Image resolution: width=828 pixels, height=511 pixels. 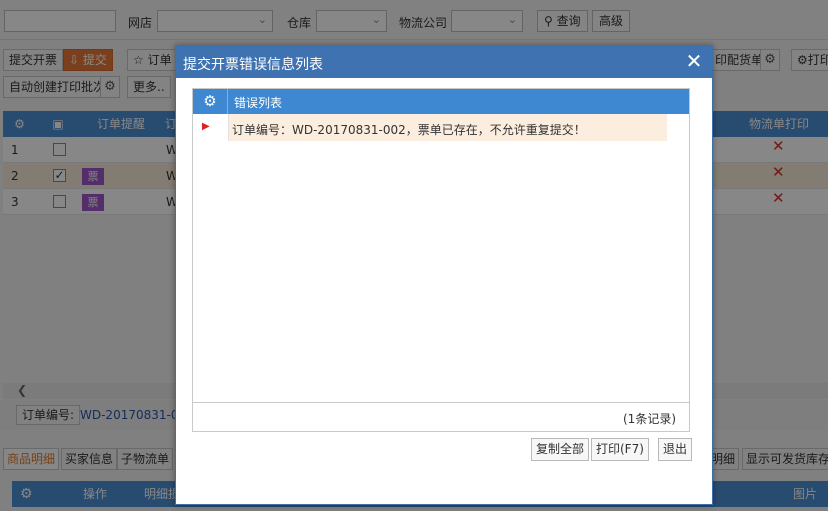 What do you see at coordinates (206, 126) in the screenshot?
I see `arrow-right-icon: ▶` at bounding box center [206, 126].